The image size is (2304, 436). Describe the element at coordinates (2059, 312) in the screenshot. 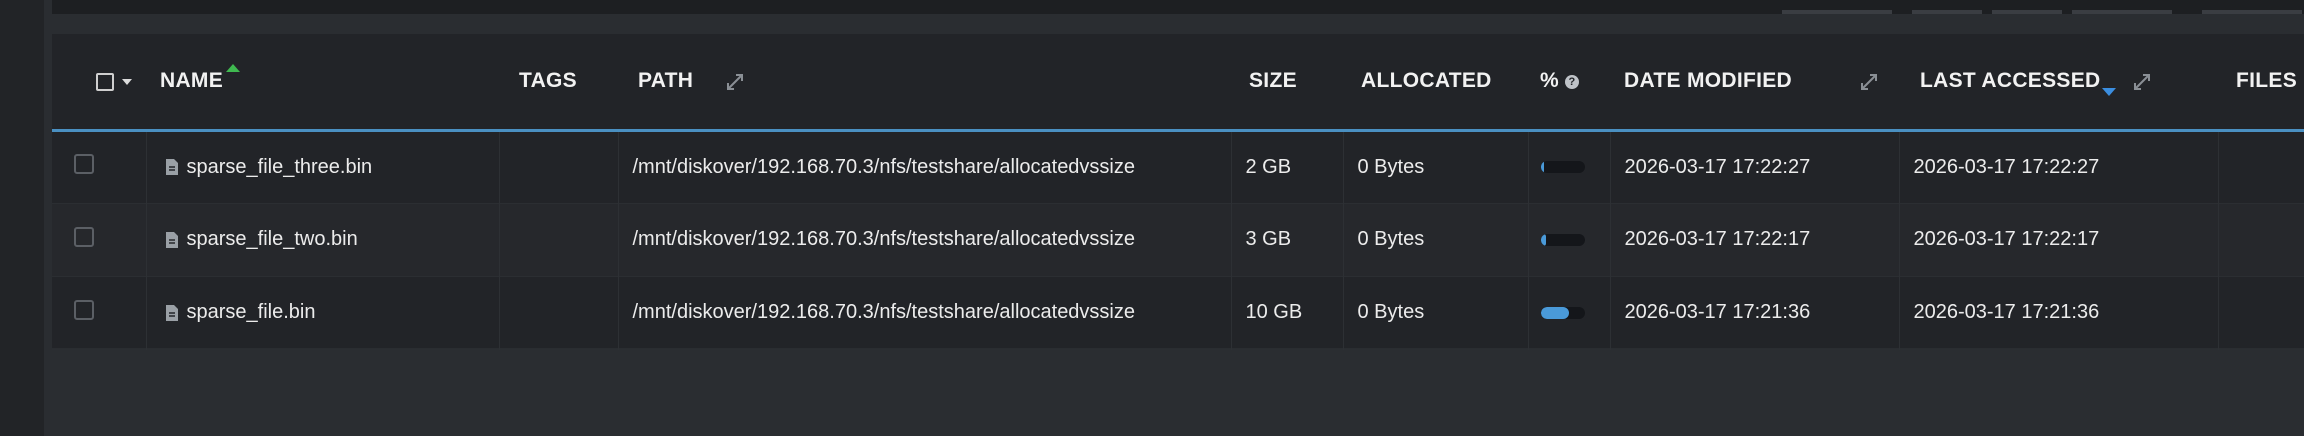

I see `last-accessed-cell: 2026-03-17 17:21:36` at that location.